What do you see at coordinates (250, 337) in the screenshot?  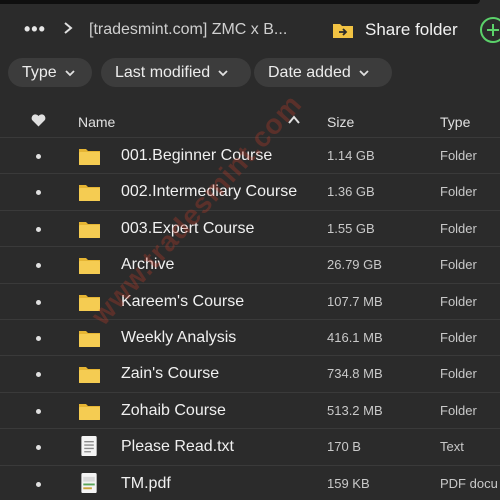 I see `file-row: Weekly Analysis 416.1 MB Folder` at bounding box center [250, 337].